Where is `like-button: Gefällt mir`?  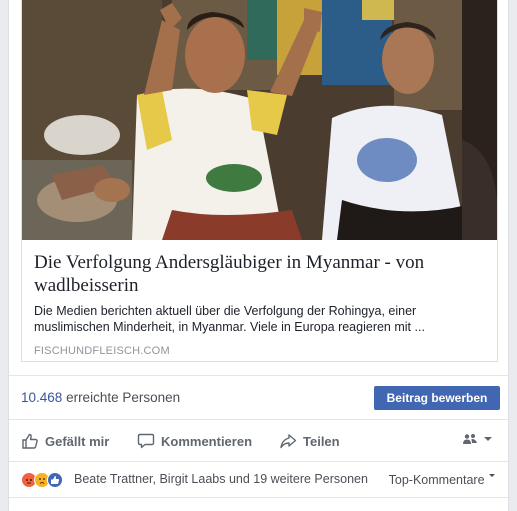
like-button: Gefällt mir is located at coordinates (65, 441).